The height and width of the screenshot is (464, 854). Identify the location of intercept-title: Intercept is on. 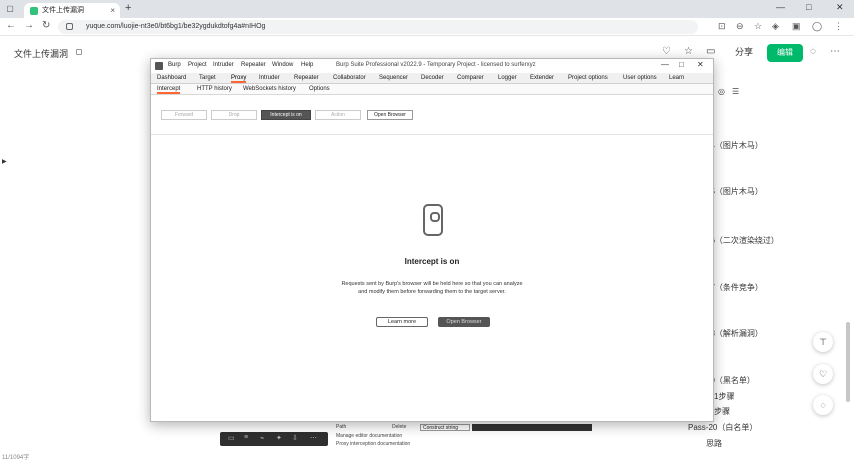
(432, 261).